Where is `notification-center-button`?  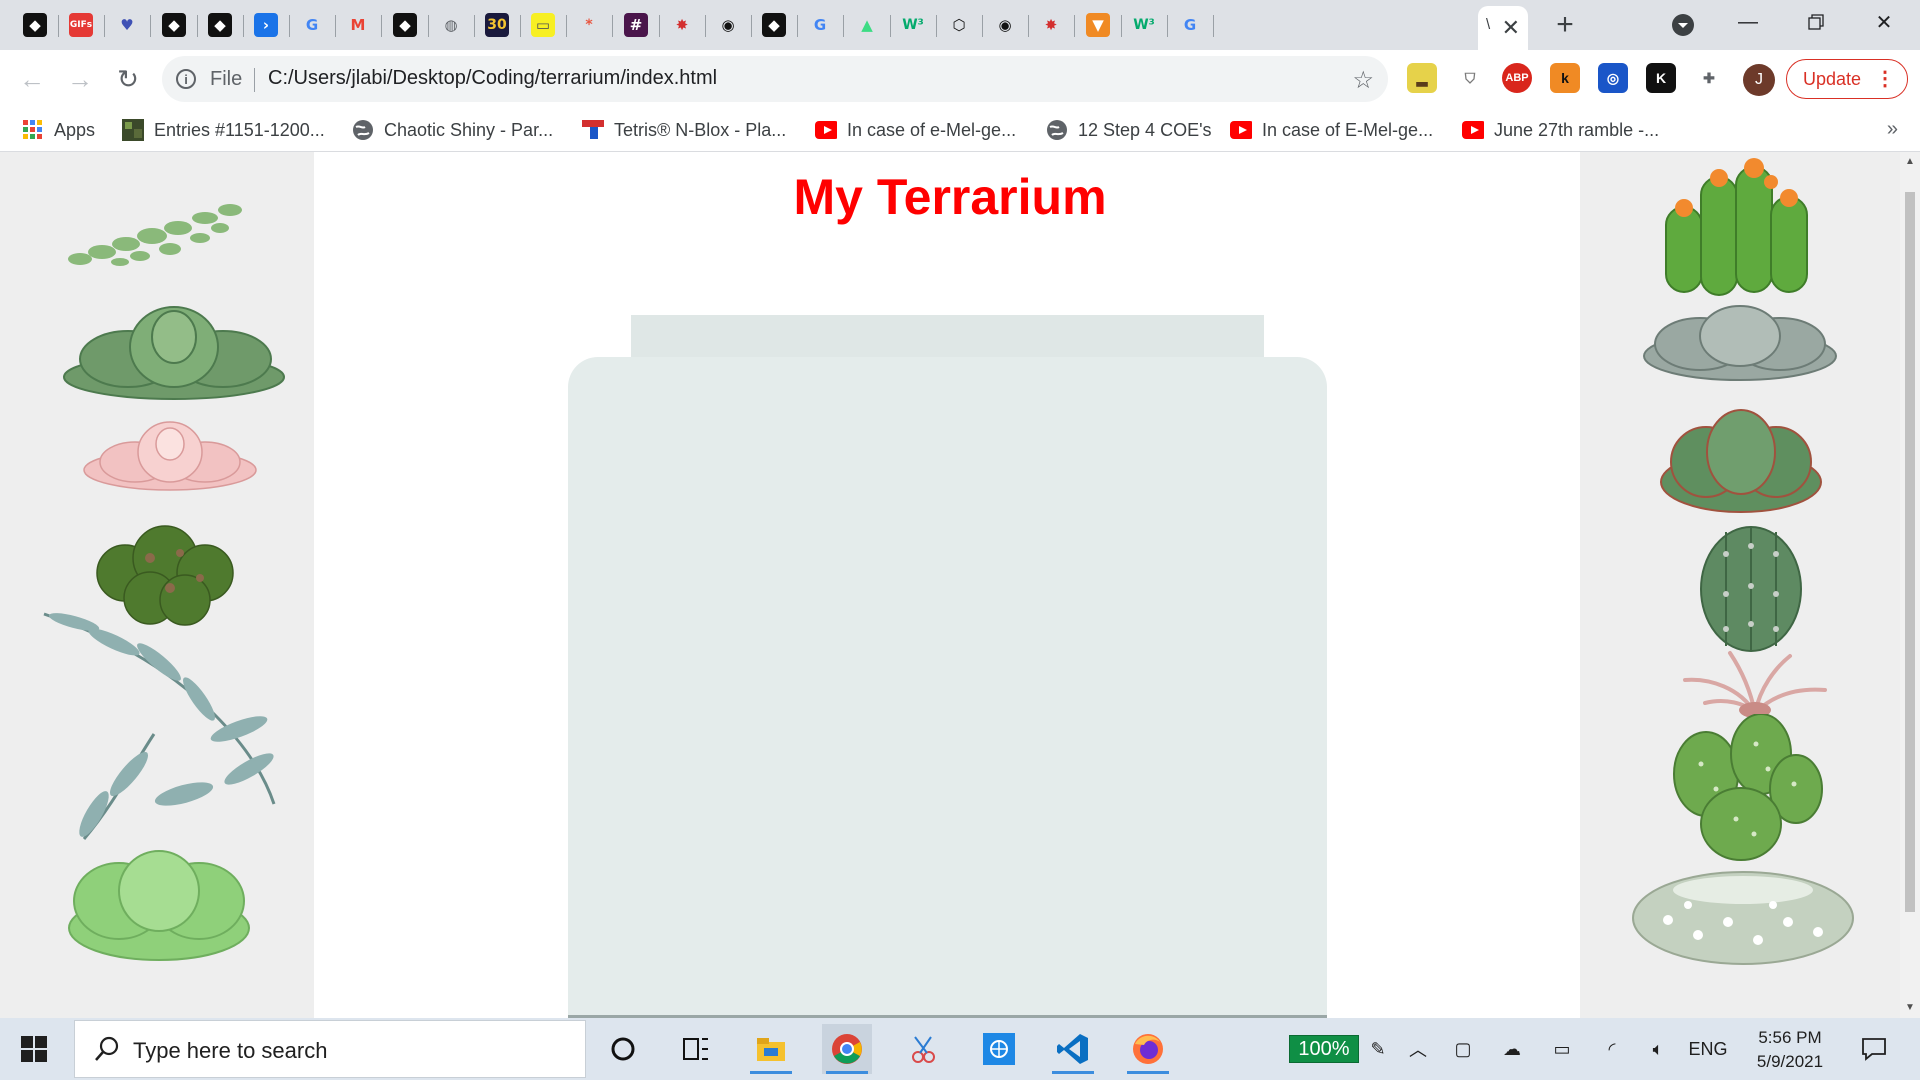
notification-center-button is located at coordinates (1874, 1049).